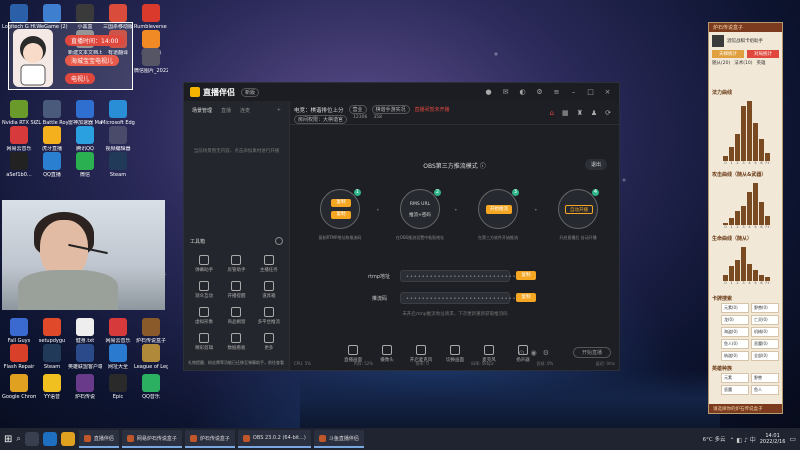 The height and width of the screenshot is (450, 800). I want to click on ladder-stats-button: 天梯统计, so click(728, 54).